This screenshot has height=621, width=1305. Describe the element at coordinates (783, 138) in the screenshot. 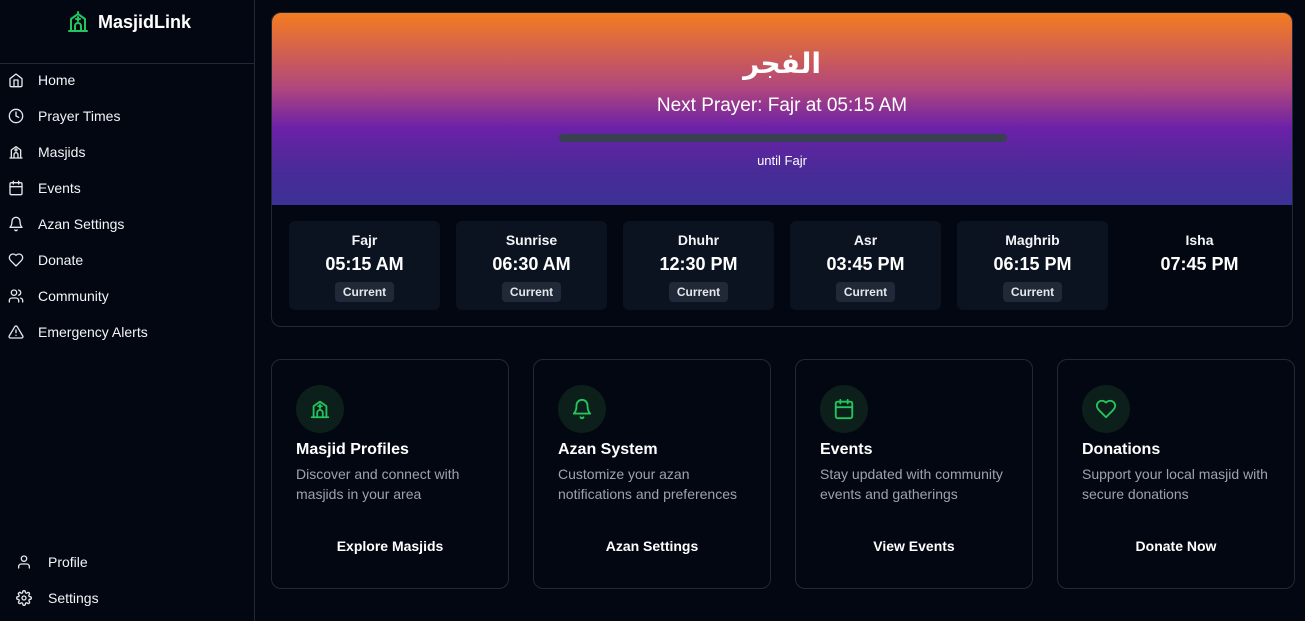

I see `prayer-progress-bar` at that location.